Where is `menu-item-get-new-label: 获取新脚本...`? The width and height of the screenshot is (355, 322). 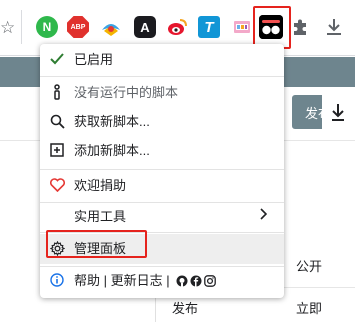 menu-item-get-new-label: 获取新脚本... is located at coordinates (112, 121).